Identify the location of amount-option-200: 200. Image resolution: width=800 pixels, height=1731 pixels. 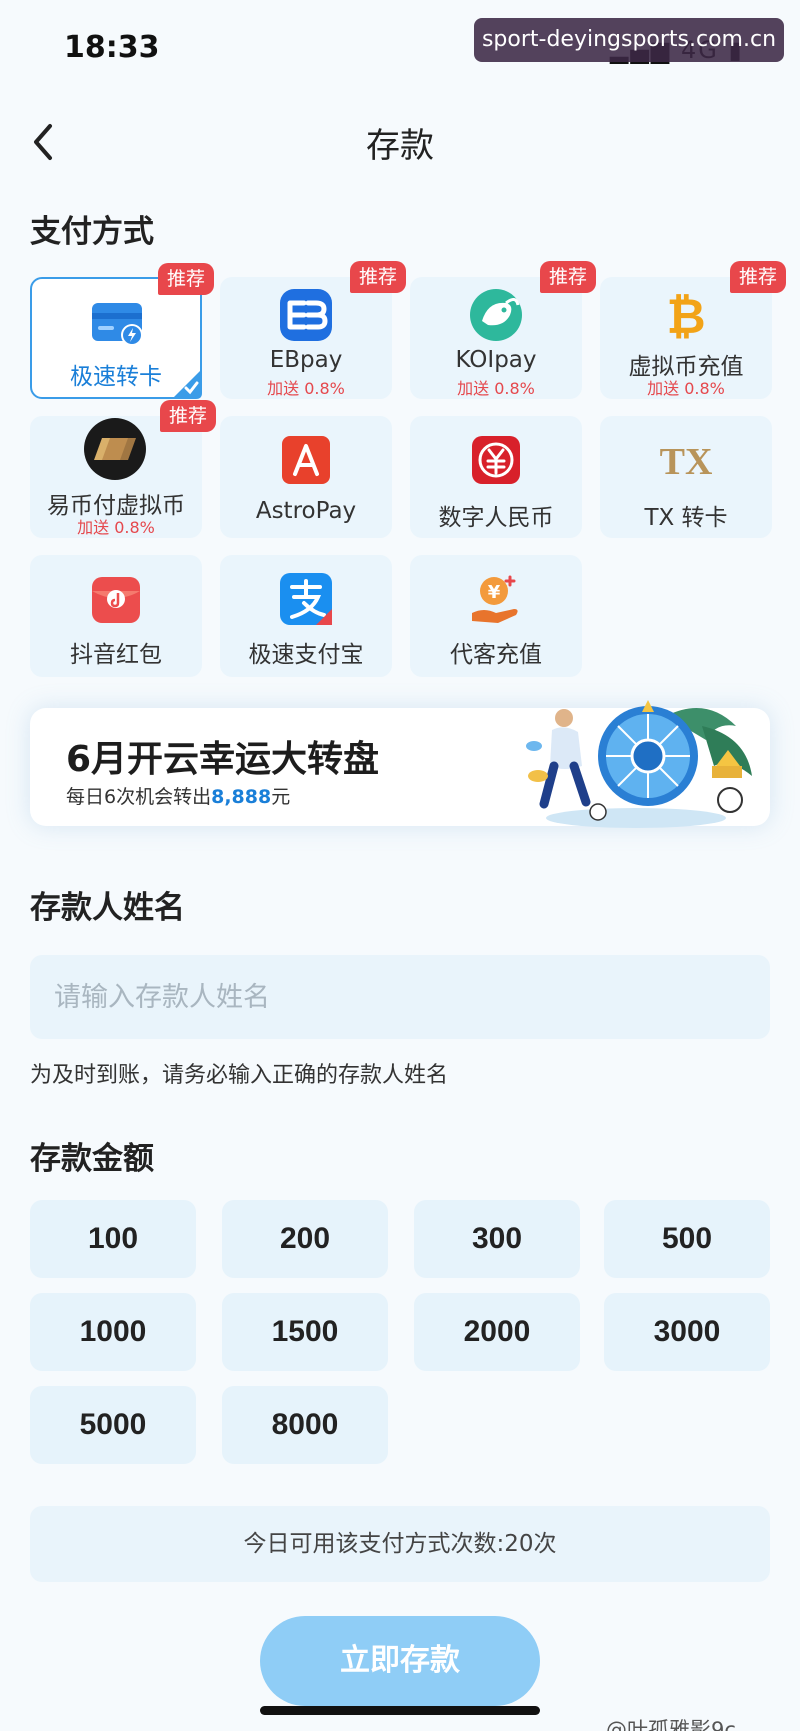
(305, 1239).